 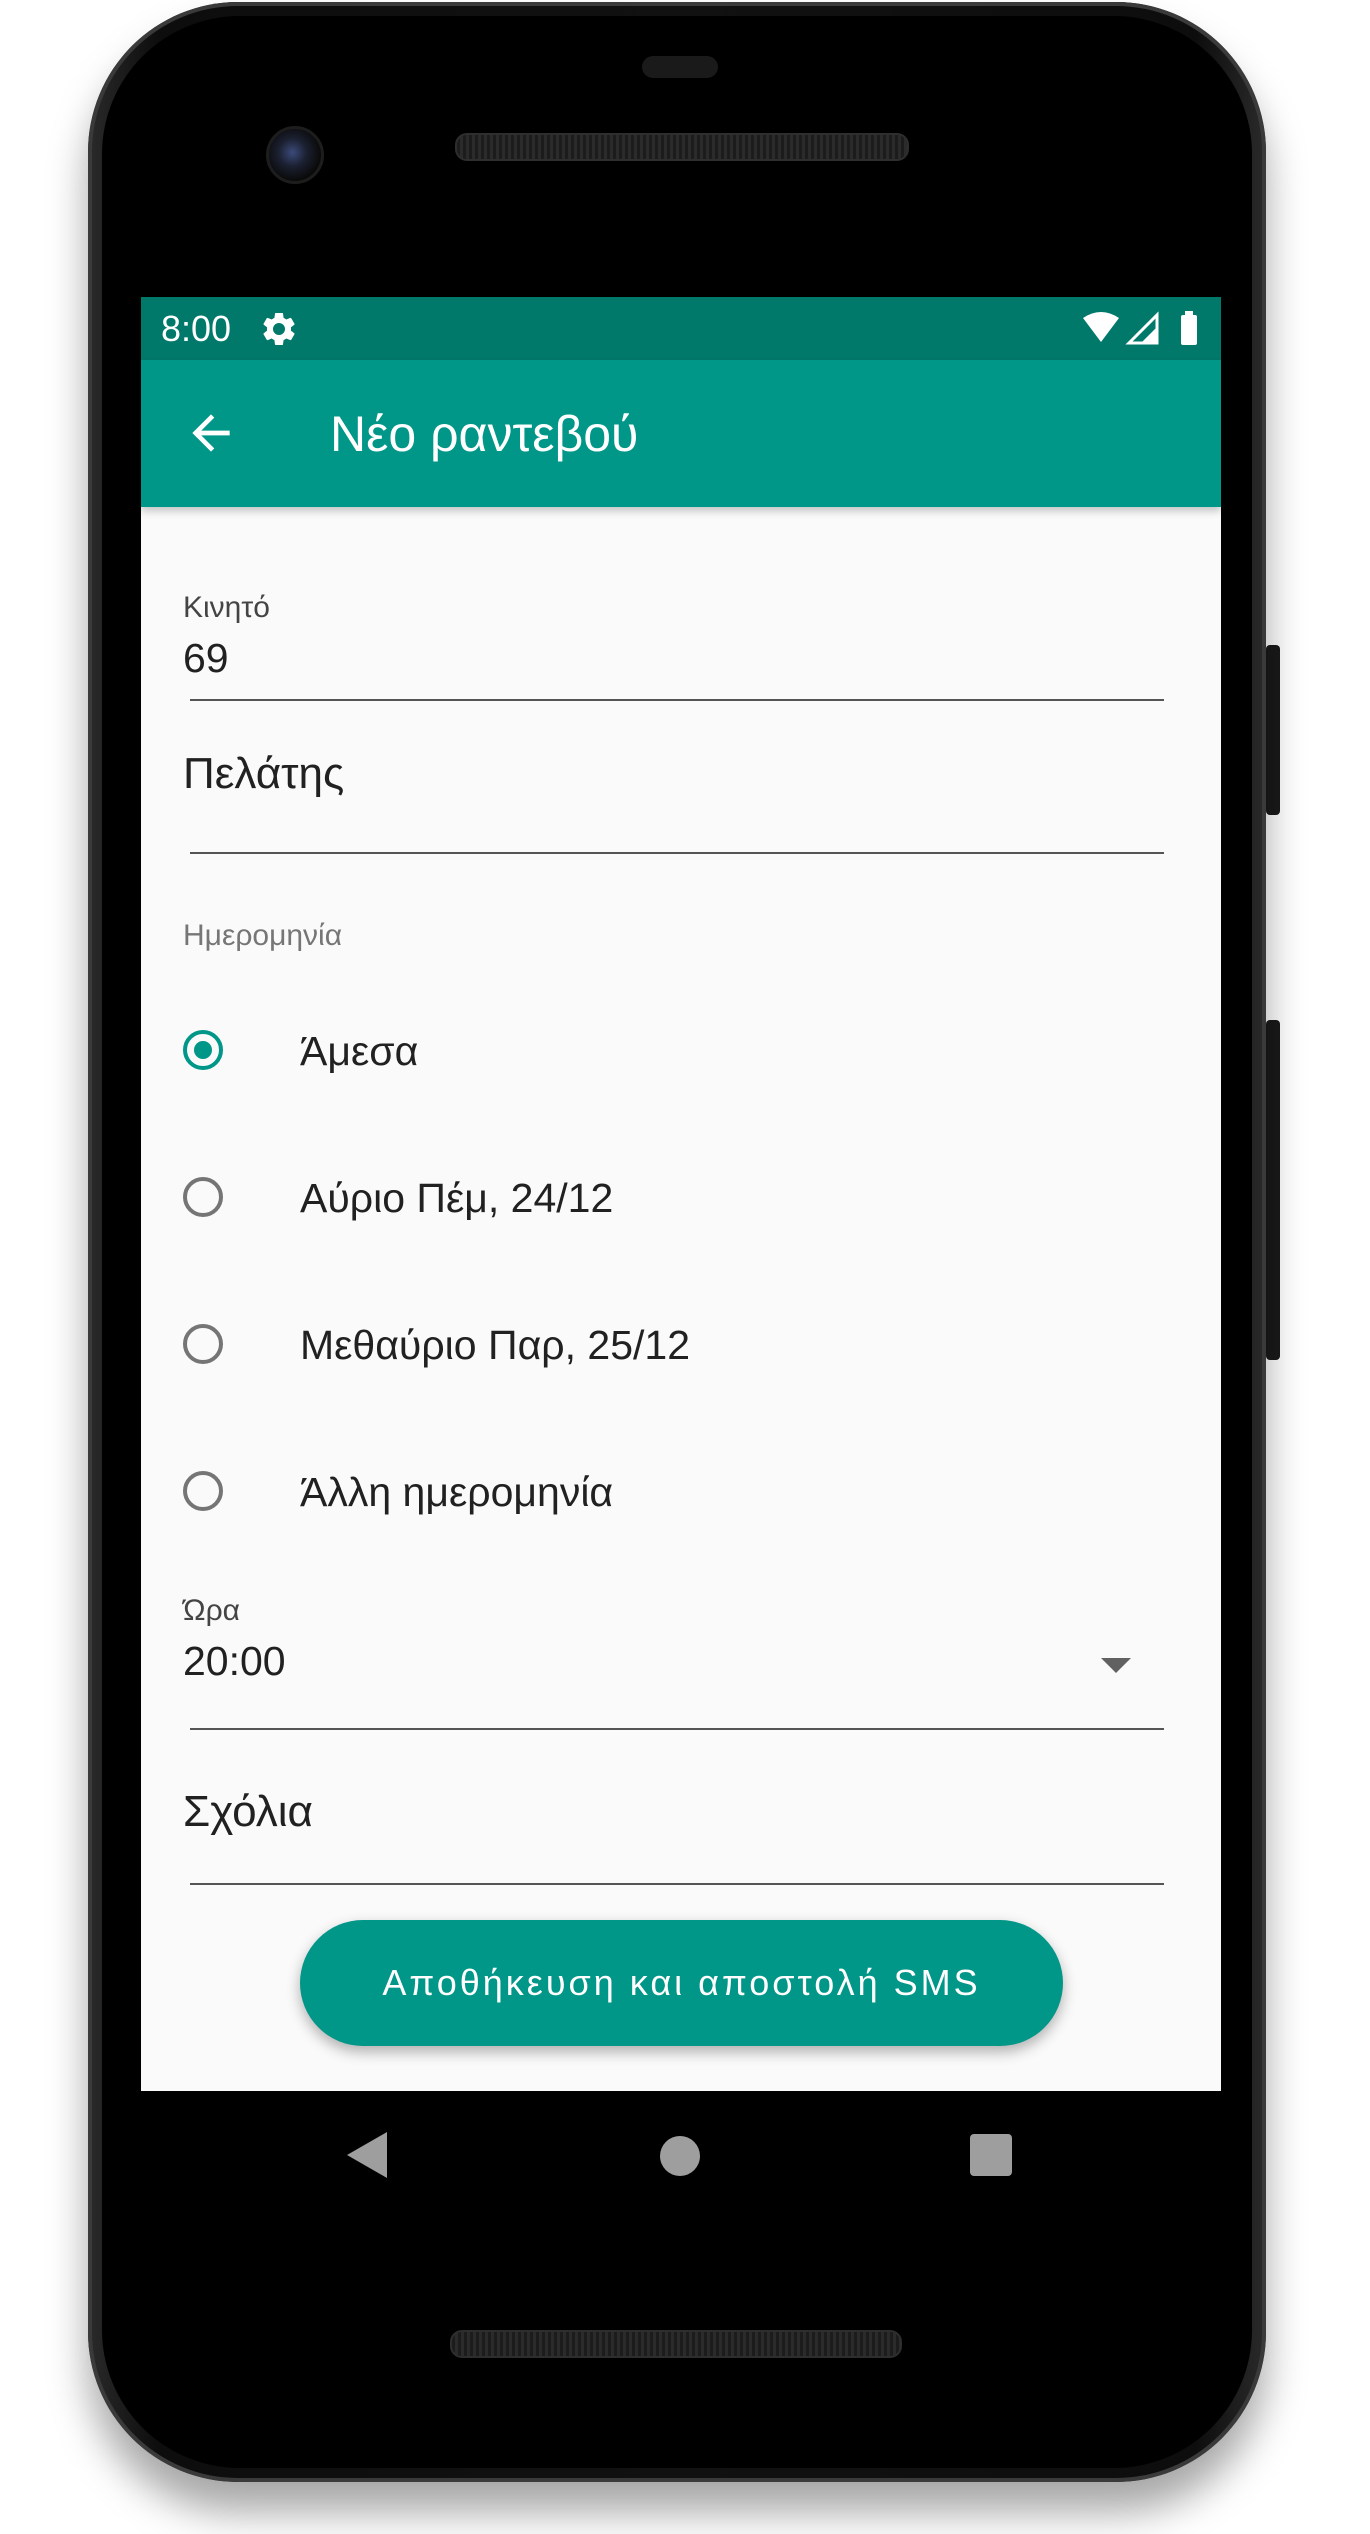 What do you see at coordinates (1116, 1665) in the screenshot?
I see `chevron-down-icon` at bounding box center [1116, 1665].